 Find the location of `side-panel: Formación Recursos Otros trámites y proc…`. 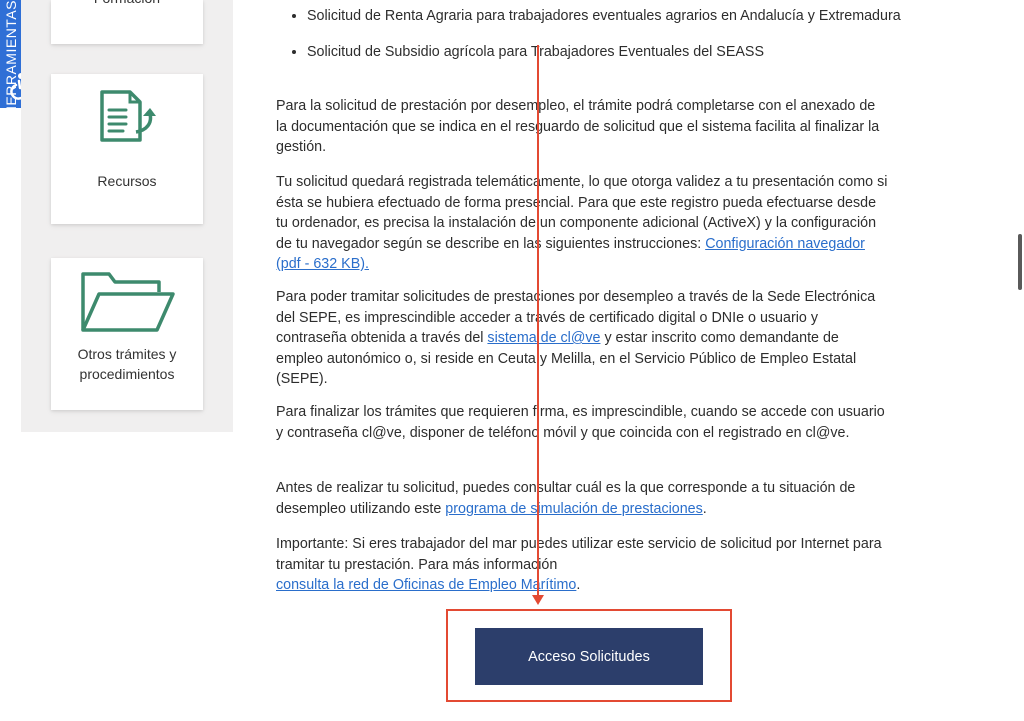

side-panel: Formación Recursos Otros trámites y proc… is located at coordinates (127, 216).